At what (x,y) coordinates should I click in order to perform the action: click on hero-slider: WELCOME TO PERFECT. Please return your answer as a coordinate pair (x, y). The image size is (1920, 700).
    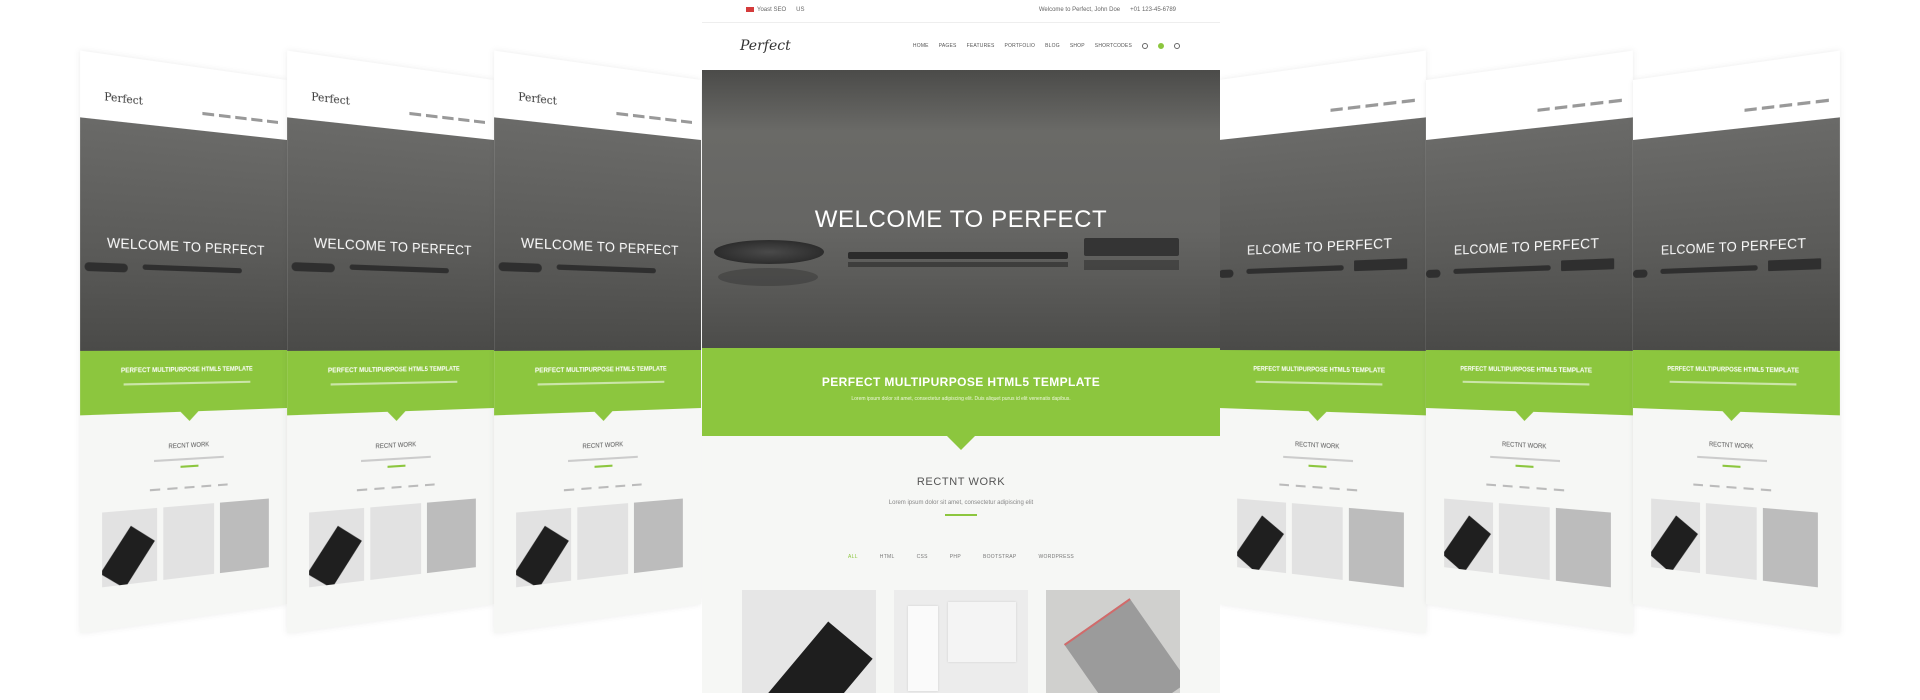
    Looking at the image, I should click on (961, 209).